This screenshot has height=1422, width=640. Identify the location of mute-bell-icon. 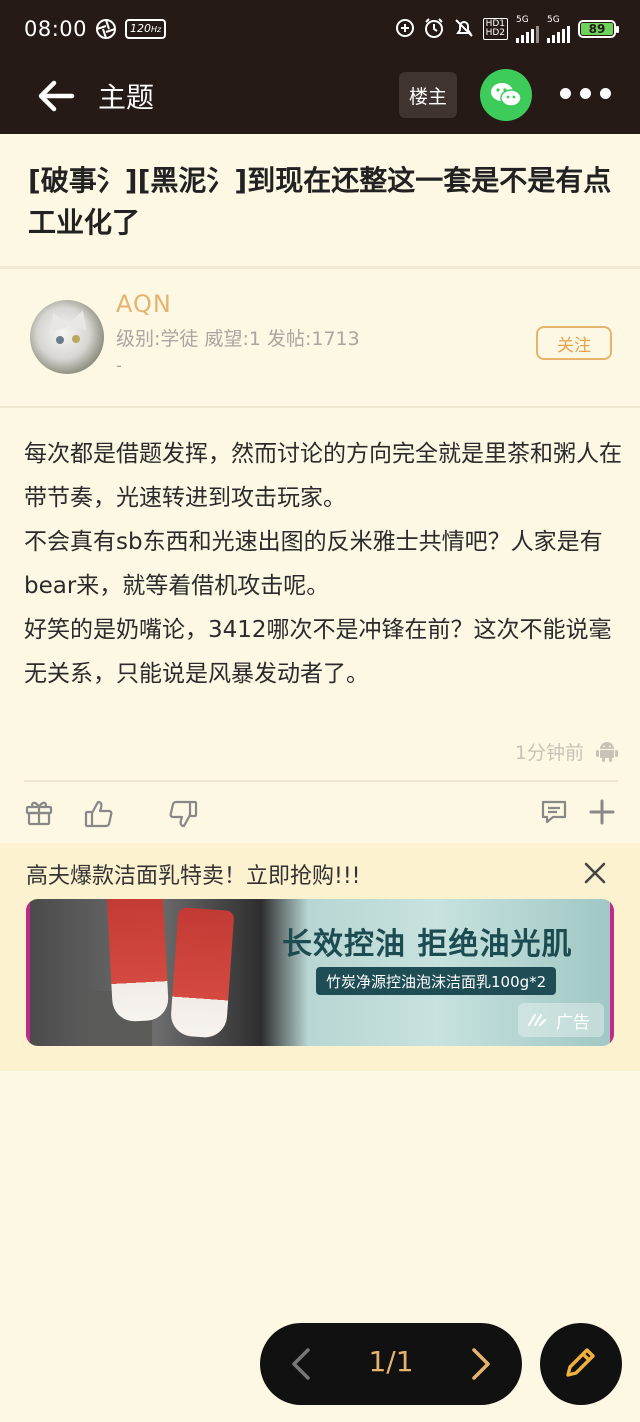
(464, 29).